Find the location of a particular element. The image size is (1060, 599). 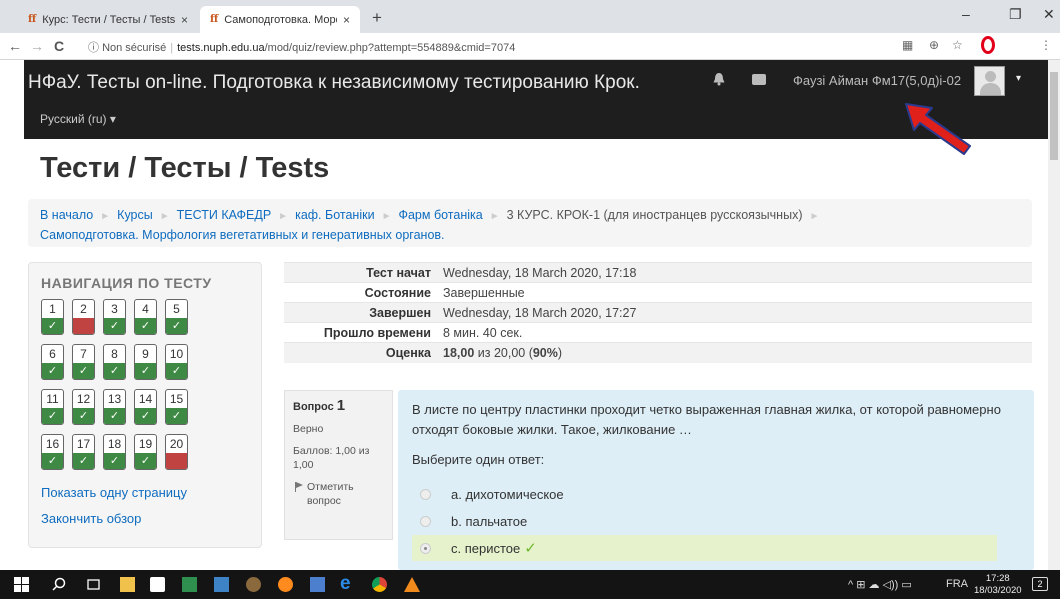

question-nav-button: 20 is located at coordinates (176, 452).